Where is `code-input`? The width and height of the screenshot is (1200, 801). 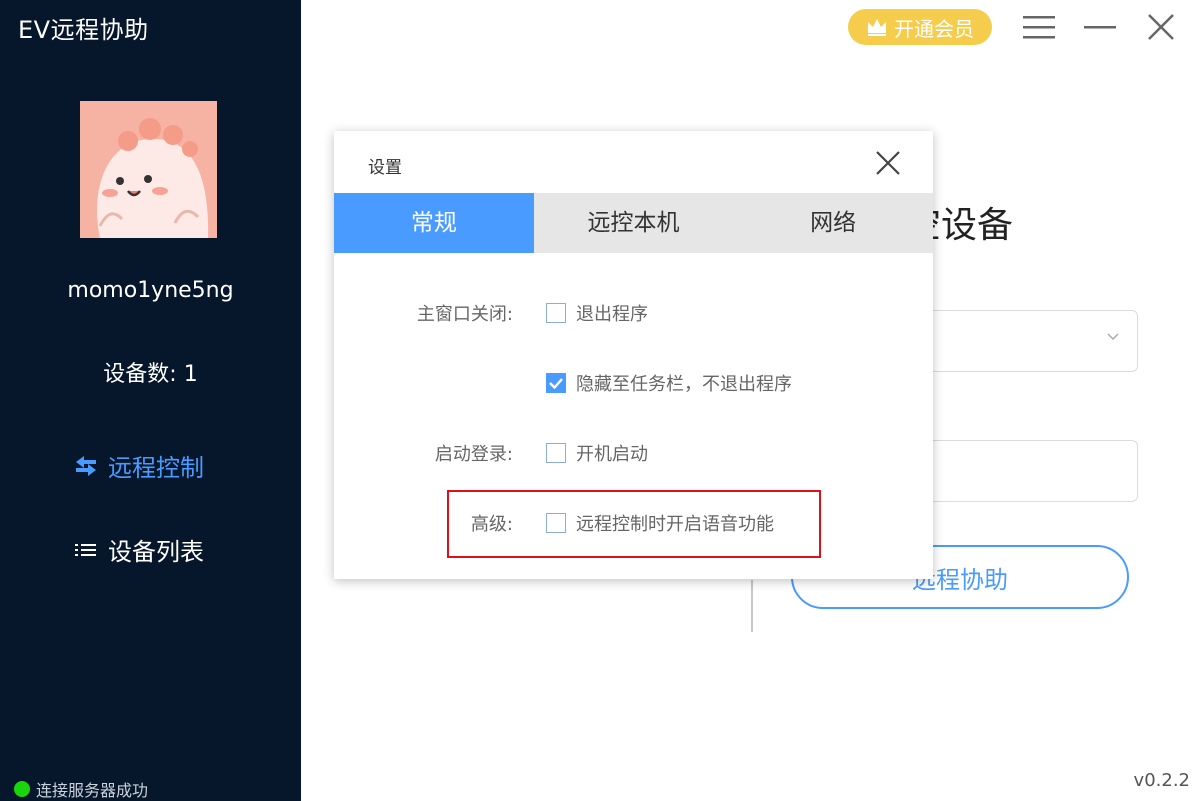 code-input is located at coordinates (1021, 471).